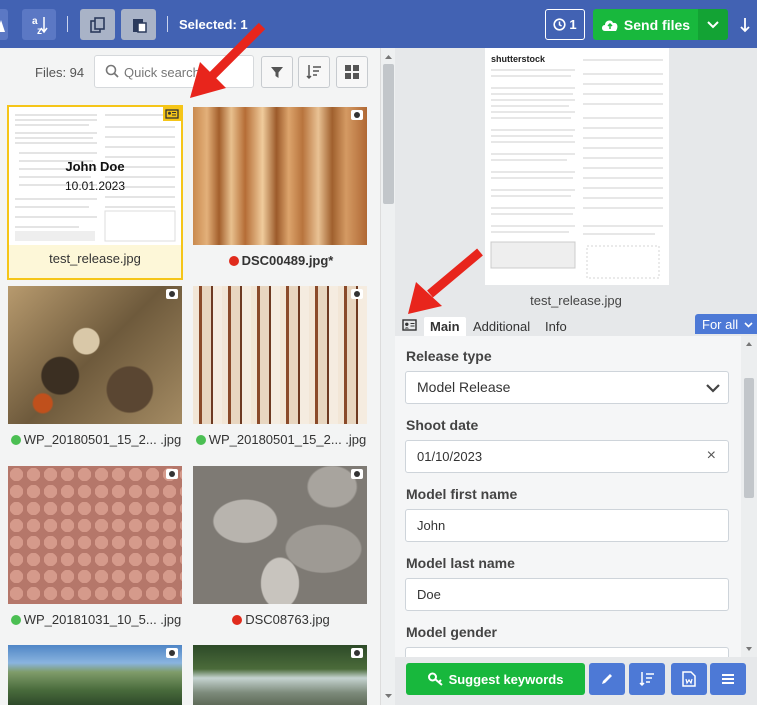  Describe the element at coordinates (95, 258) in the screenshot. I see `thumbnail-filename: test_release.jpg` at that location.